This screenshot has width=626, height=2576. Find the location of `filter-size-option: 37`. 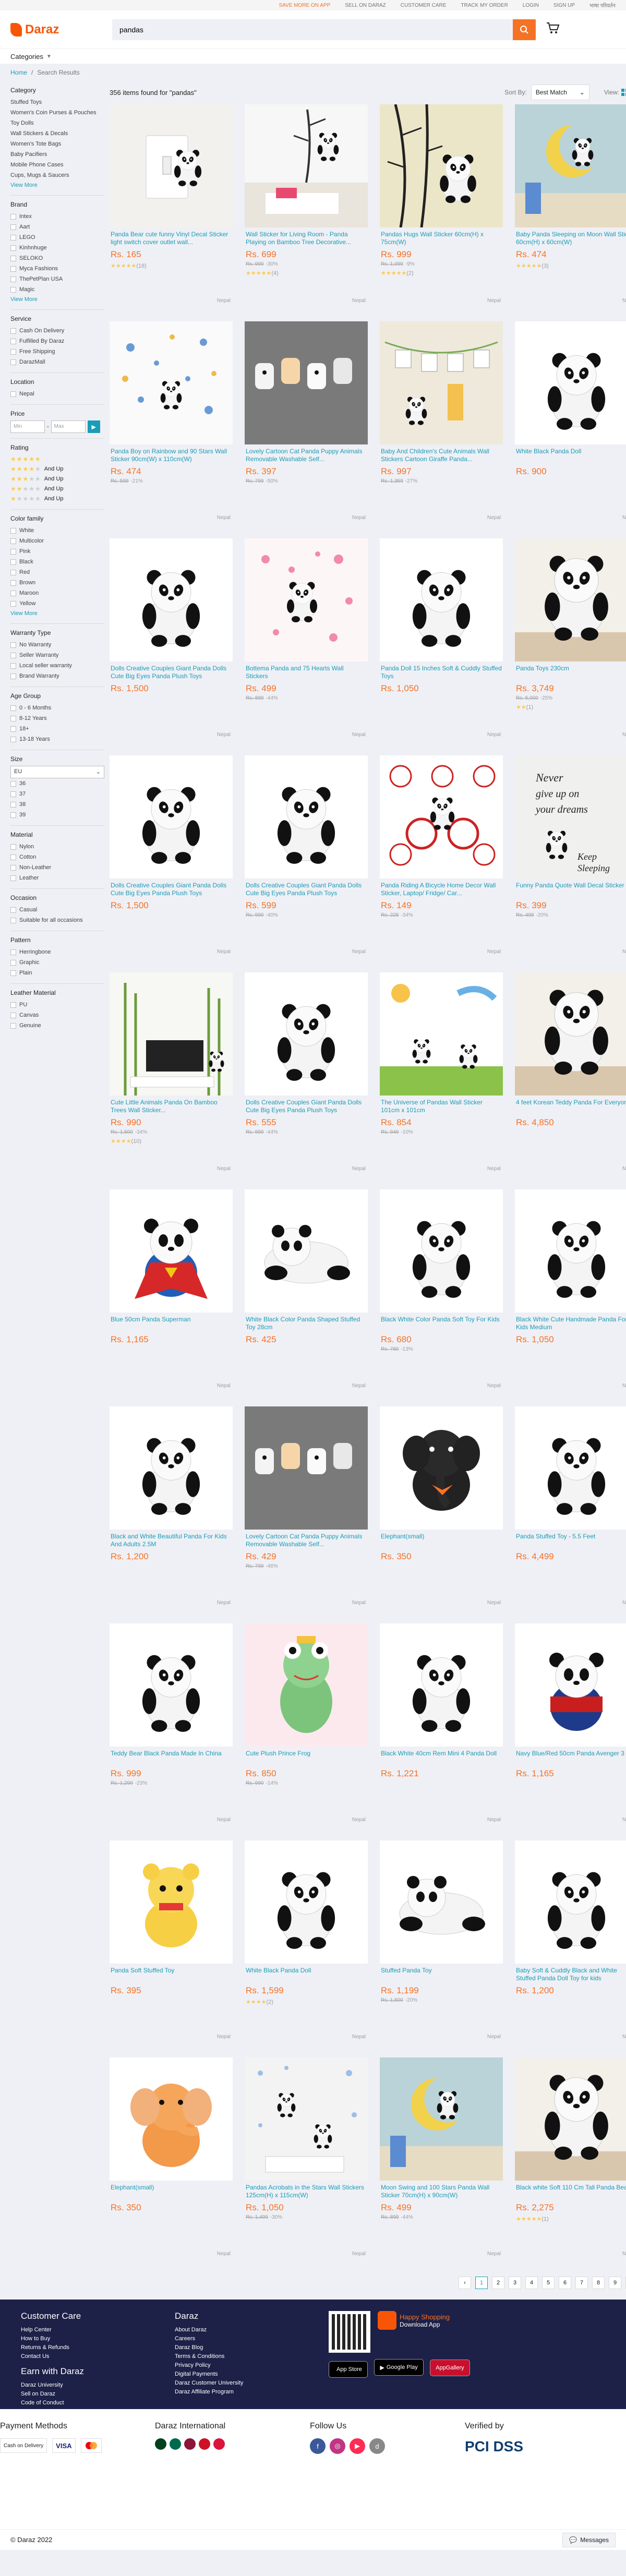

filter-size-option: 37 is located at coordinates (57, 794).